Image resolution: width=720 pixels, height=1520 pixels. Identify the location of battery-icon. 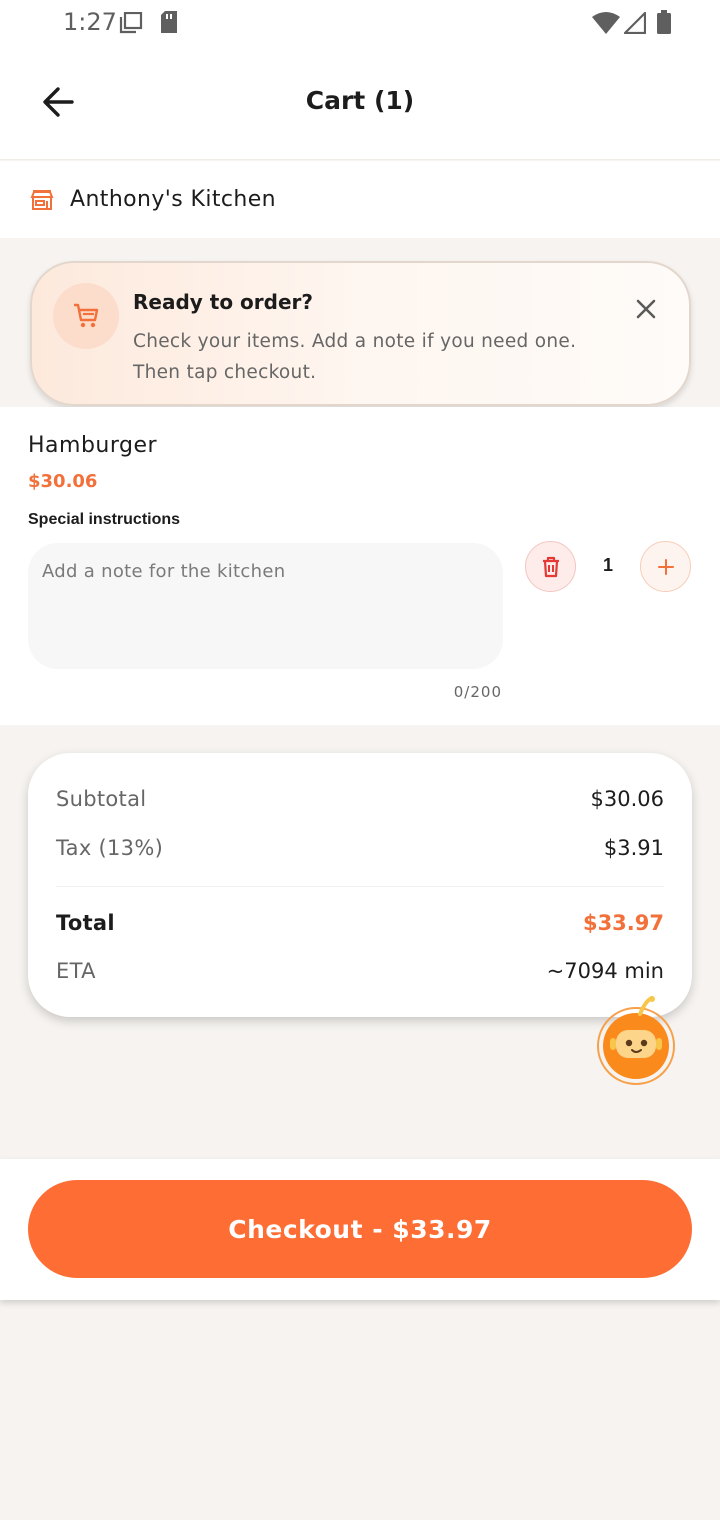
(664, 22).